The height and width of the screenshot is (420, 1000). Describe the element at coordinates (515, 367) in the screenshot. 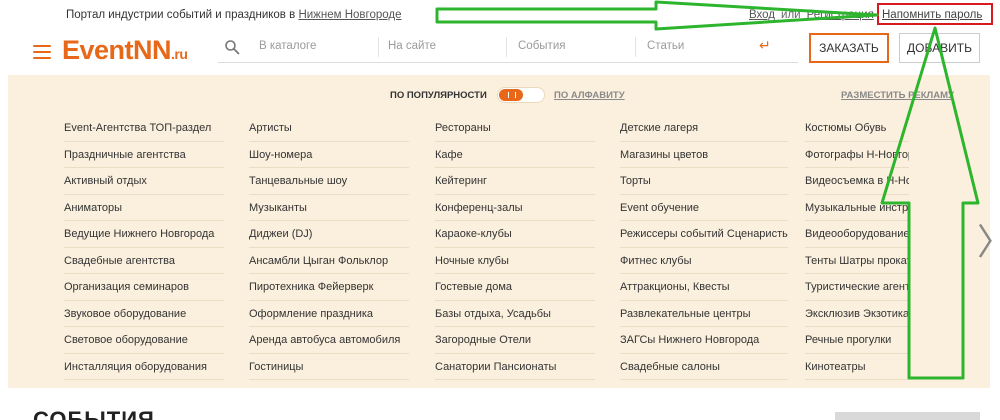

I see `catalog-link: Санатории Пансионаты` at that location.